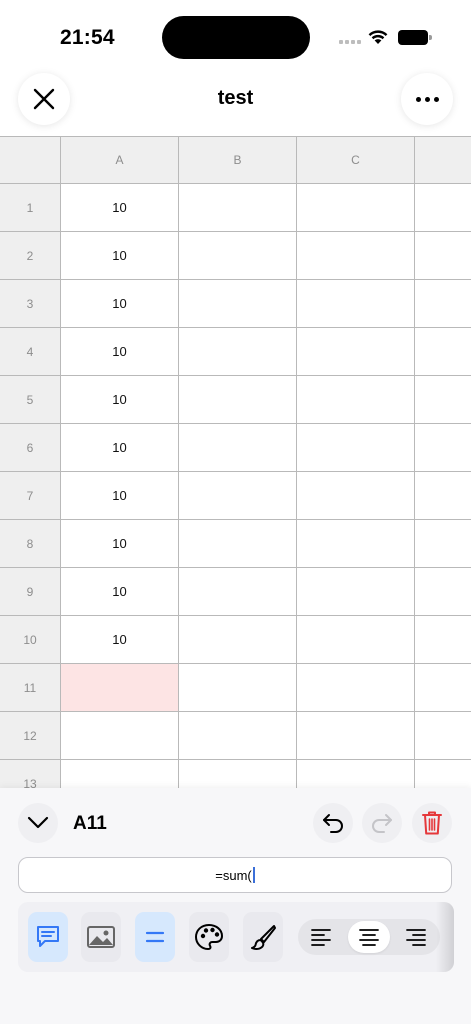 This screenshot has height=1024, width=471. Describe the element at coordinates (30, 208) in the screenshot. I see `row-header-1: 1` at that location.